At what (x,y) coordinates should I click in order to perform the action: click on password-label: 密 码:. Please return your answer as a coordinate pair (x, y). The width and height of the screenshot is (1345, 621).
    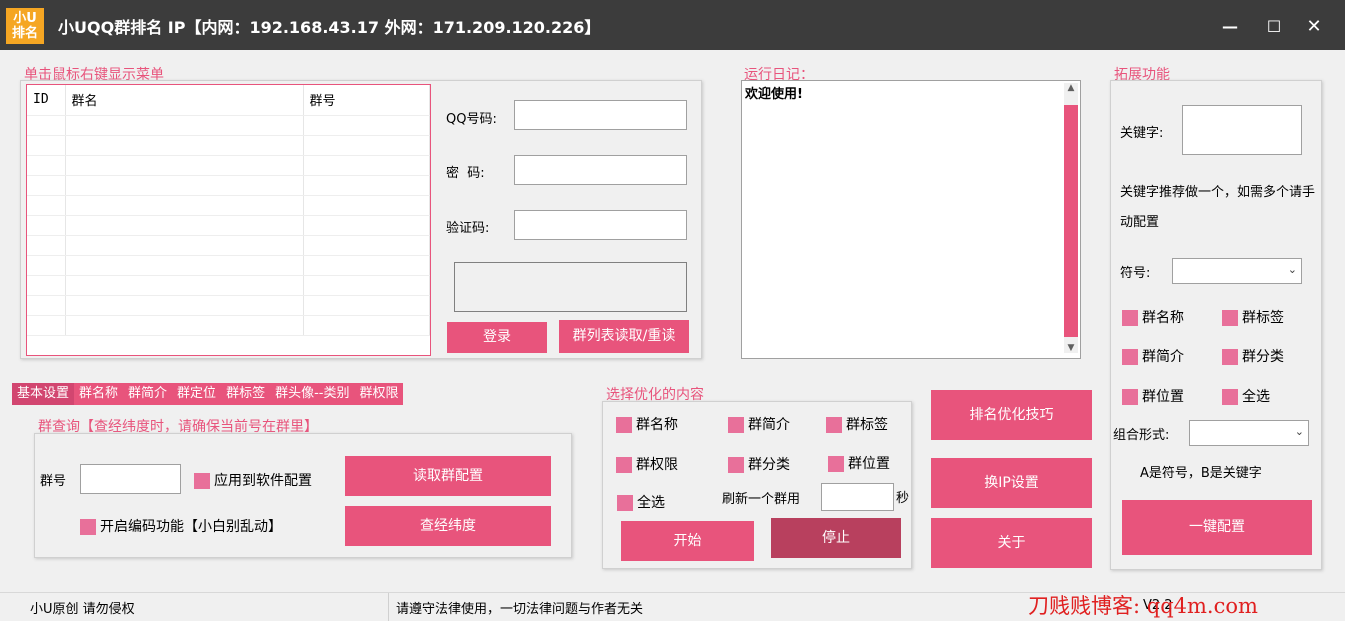
    Looking at the image, I should click on (465, 173).